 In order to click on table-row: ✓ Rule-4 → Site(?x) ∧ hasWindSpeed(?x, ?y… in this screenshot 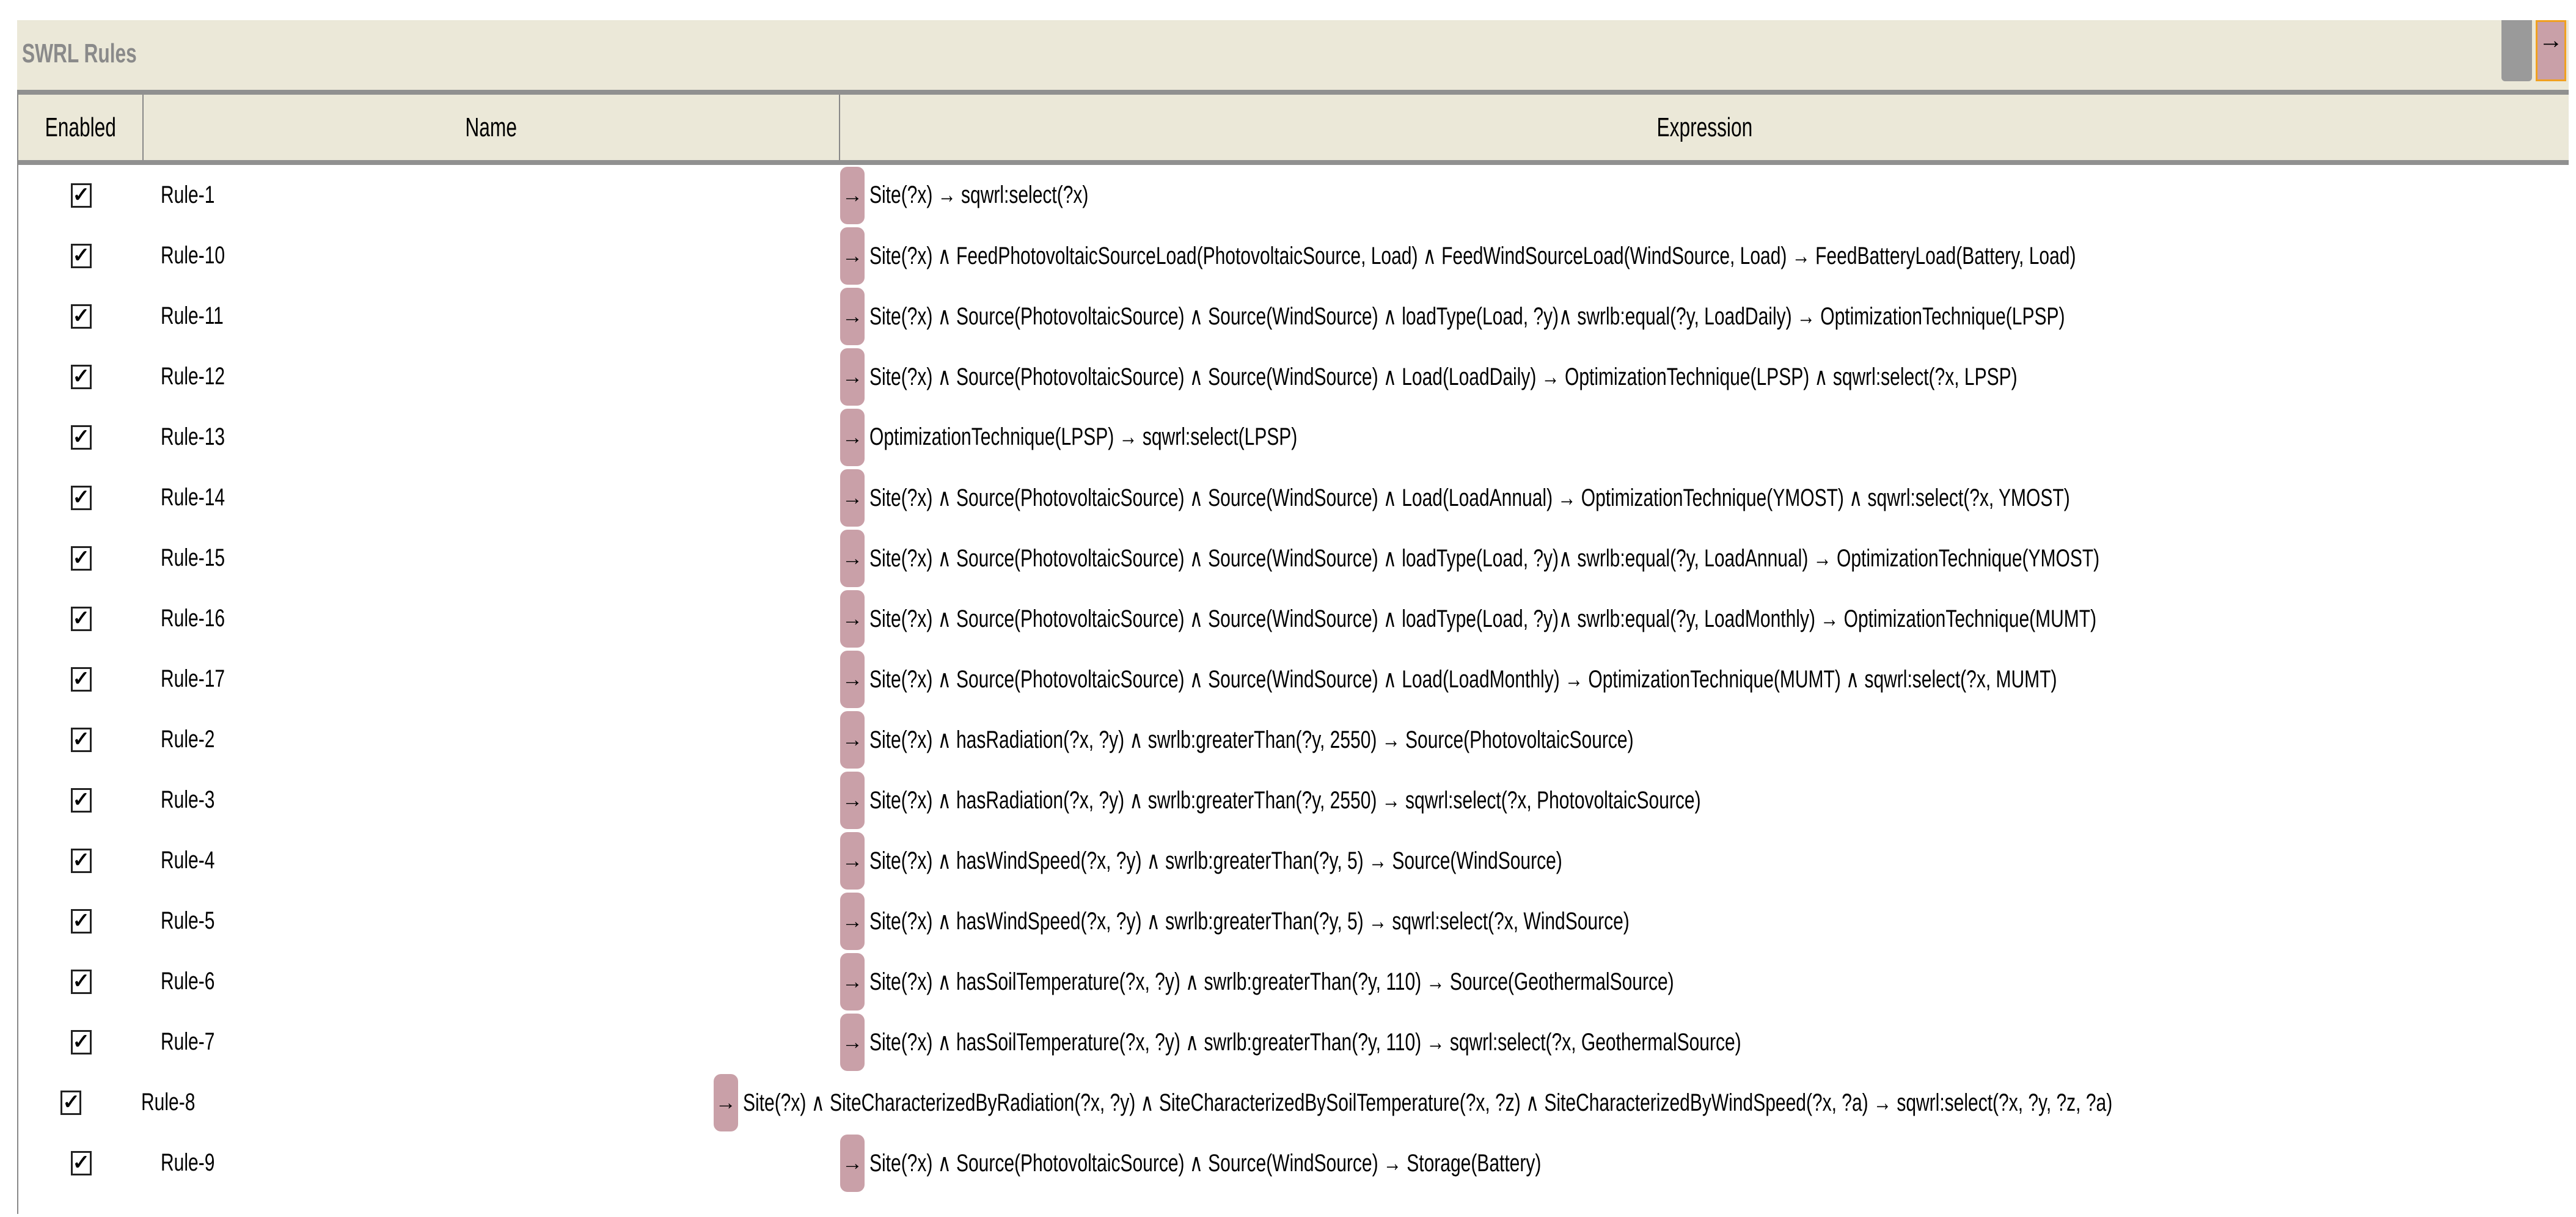, I will do `click(1293, 860)`.